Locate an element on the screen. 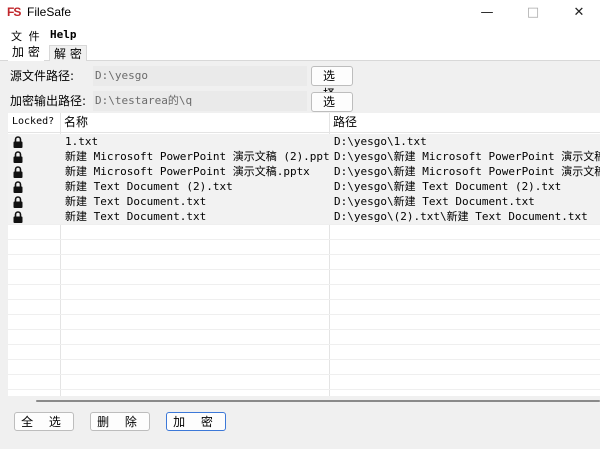  menu-help: Help is located at coordinates (63, 34).